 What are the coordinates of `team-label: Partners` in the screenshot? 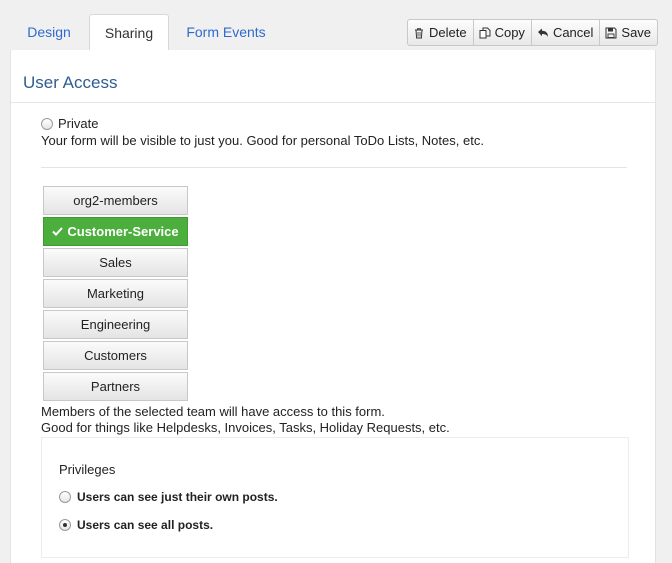 It's located at (115, 386).